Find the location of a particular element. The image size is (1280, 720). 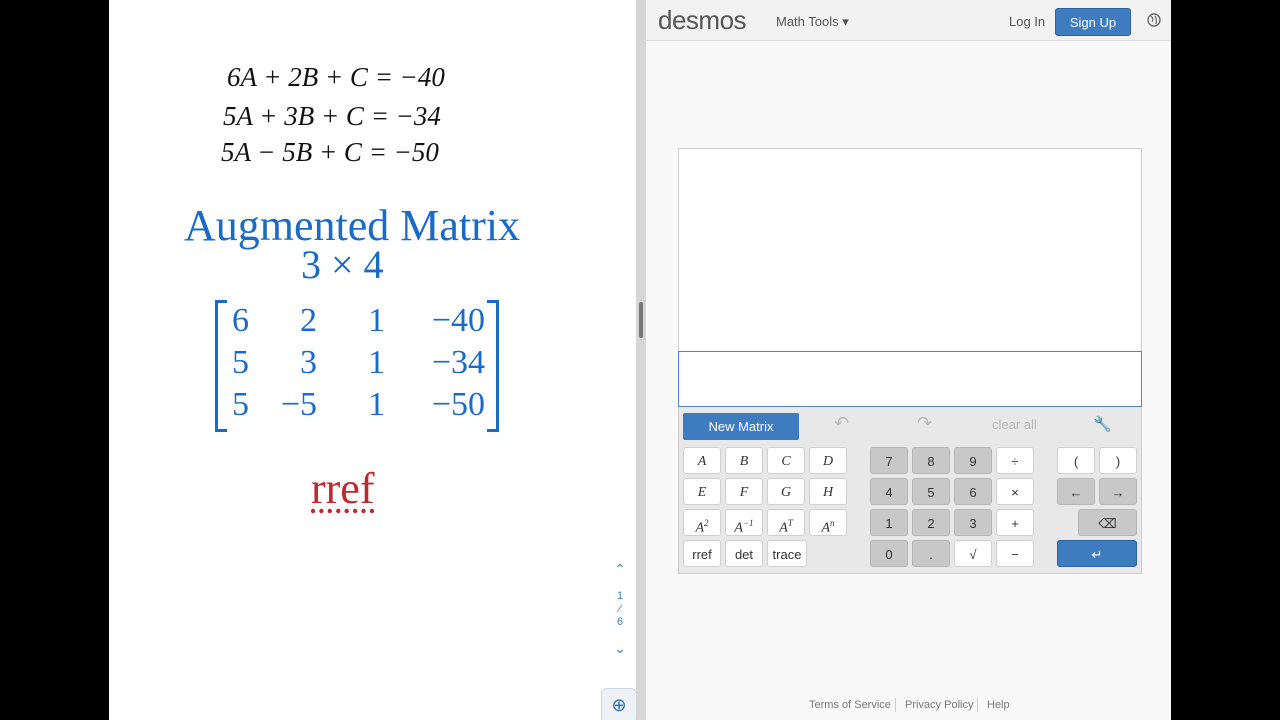

signup-button: Sign Up is located at coordinates (1093, 22).